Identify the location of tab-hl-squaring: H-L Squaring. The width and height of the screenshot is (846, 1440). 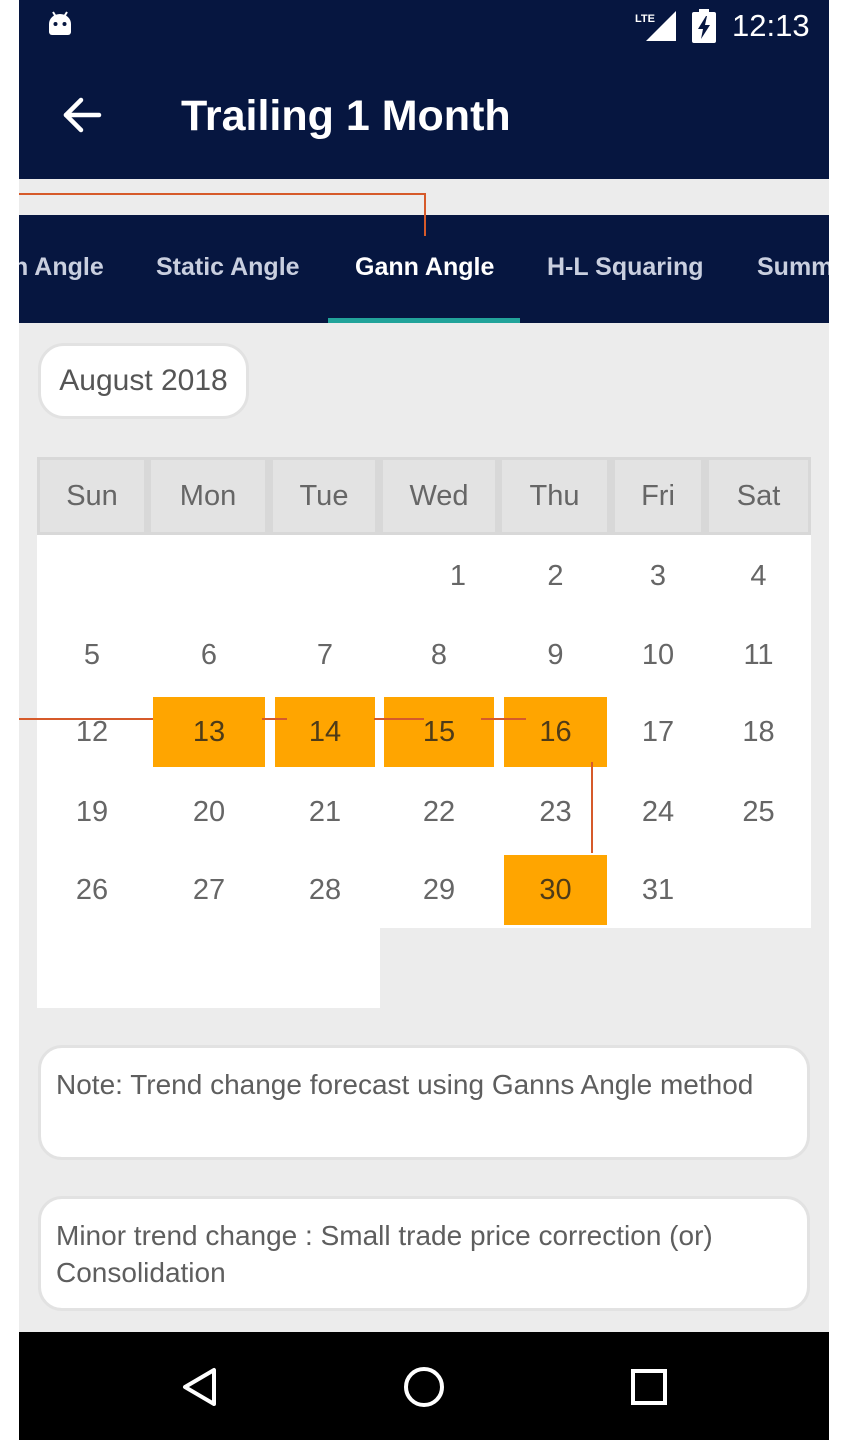
(625, 267).